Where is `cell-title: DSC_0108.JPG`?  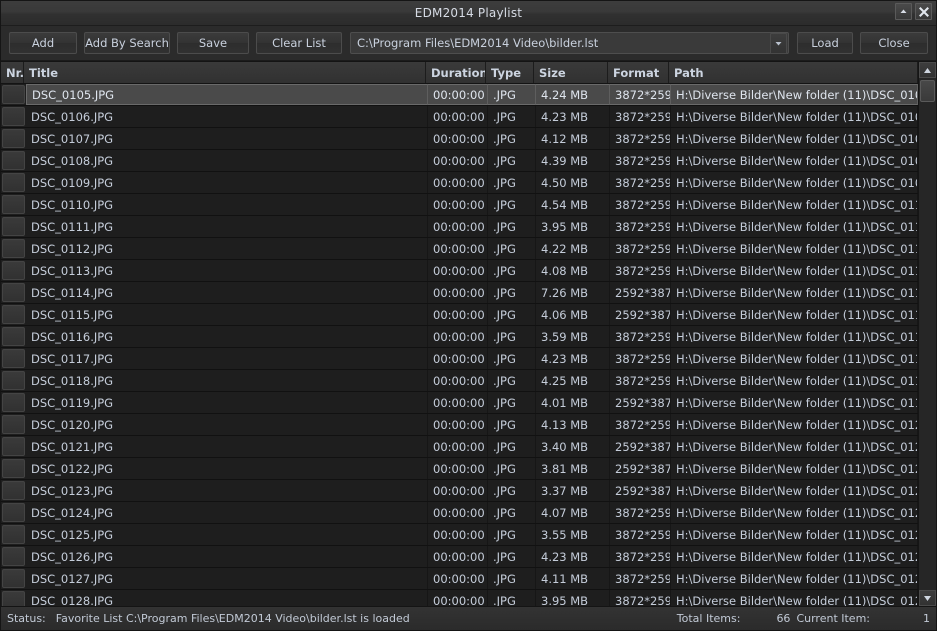
cell-title: DSC_0108.JPG is located at coordinates (227, 160).